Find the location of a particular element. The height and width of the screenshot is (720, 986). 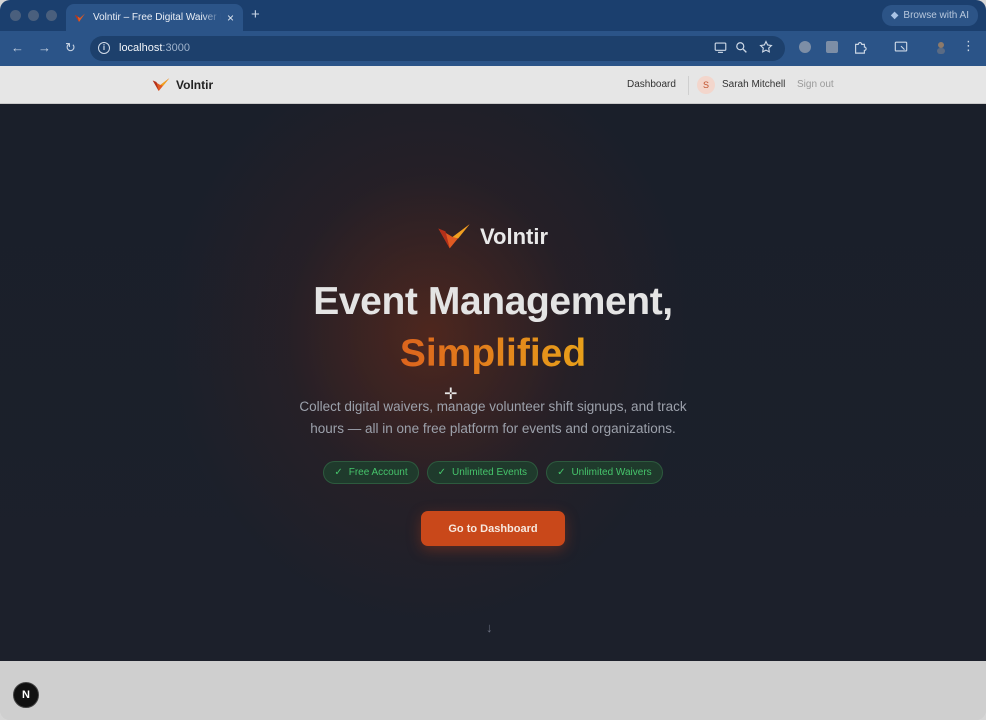

hero-headline: Event Management, is located at coordinates (493, 301).